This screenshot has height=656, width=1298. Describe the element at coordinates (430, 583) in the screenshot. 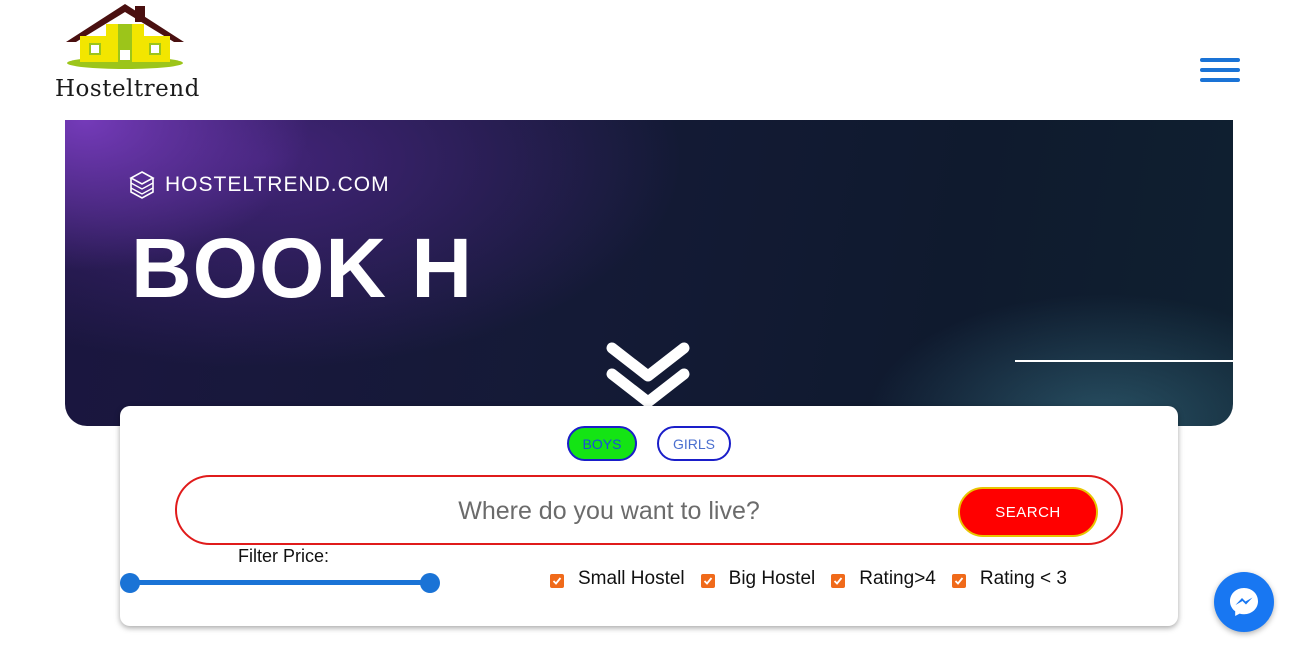

I see `price-slider-max-handle` at that location.